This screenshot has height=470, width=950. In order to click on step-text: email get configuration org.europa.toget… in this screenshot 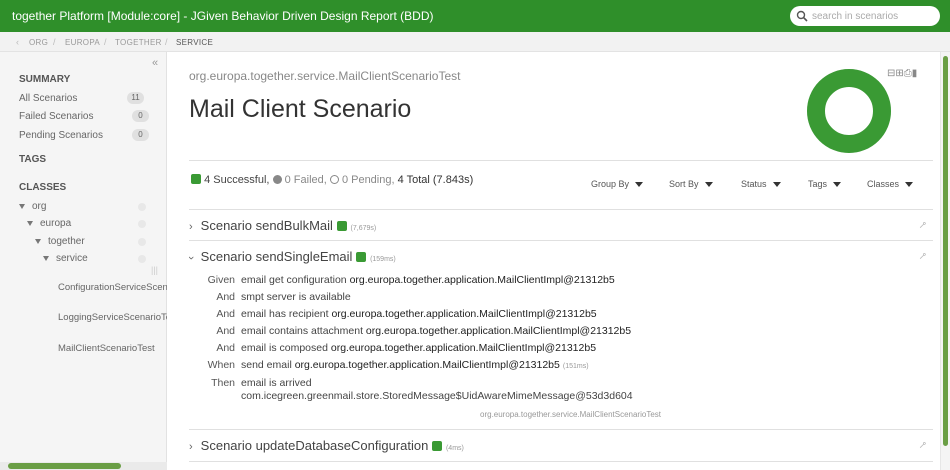, I will do `click(428, 280)`.